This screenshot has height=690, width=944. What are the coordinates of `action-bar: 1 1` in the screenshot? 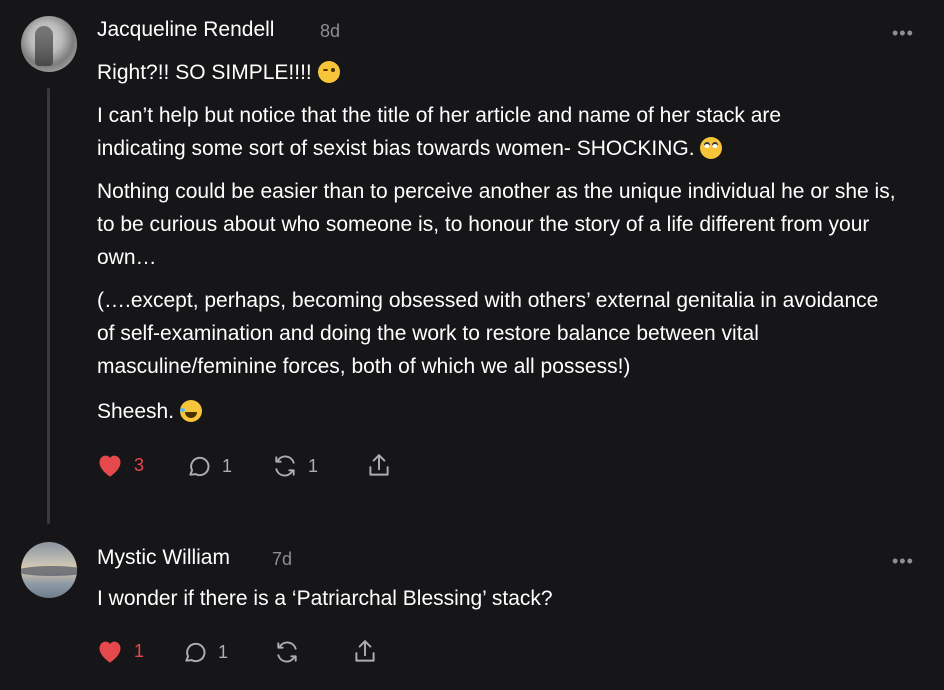 It's located at (256, 653).